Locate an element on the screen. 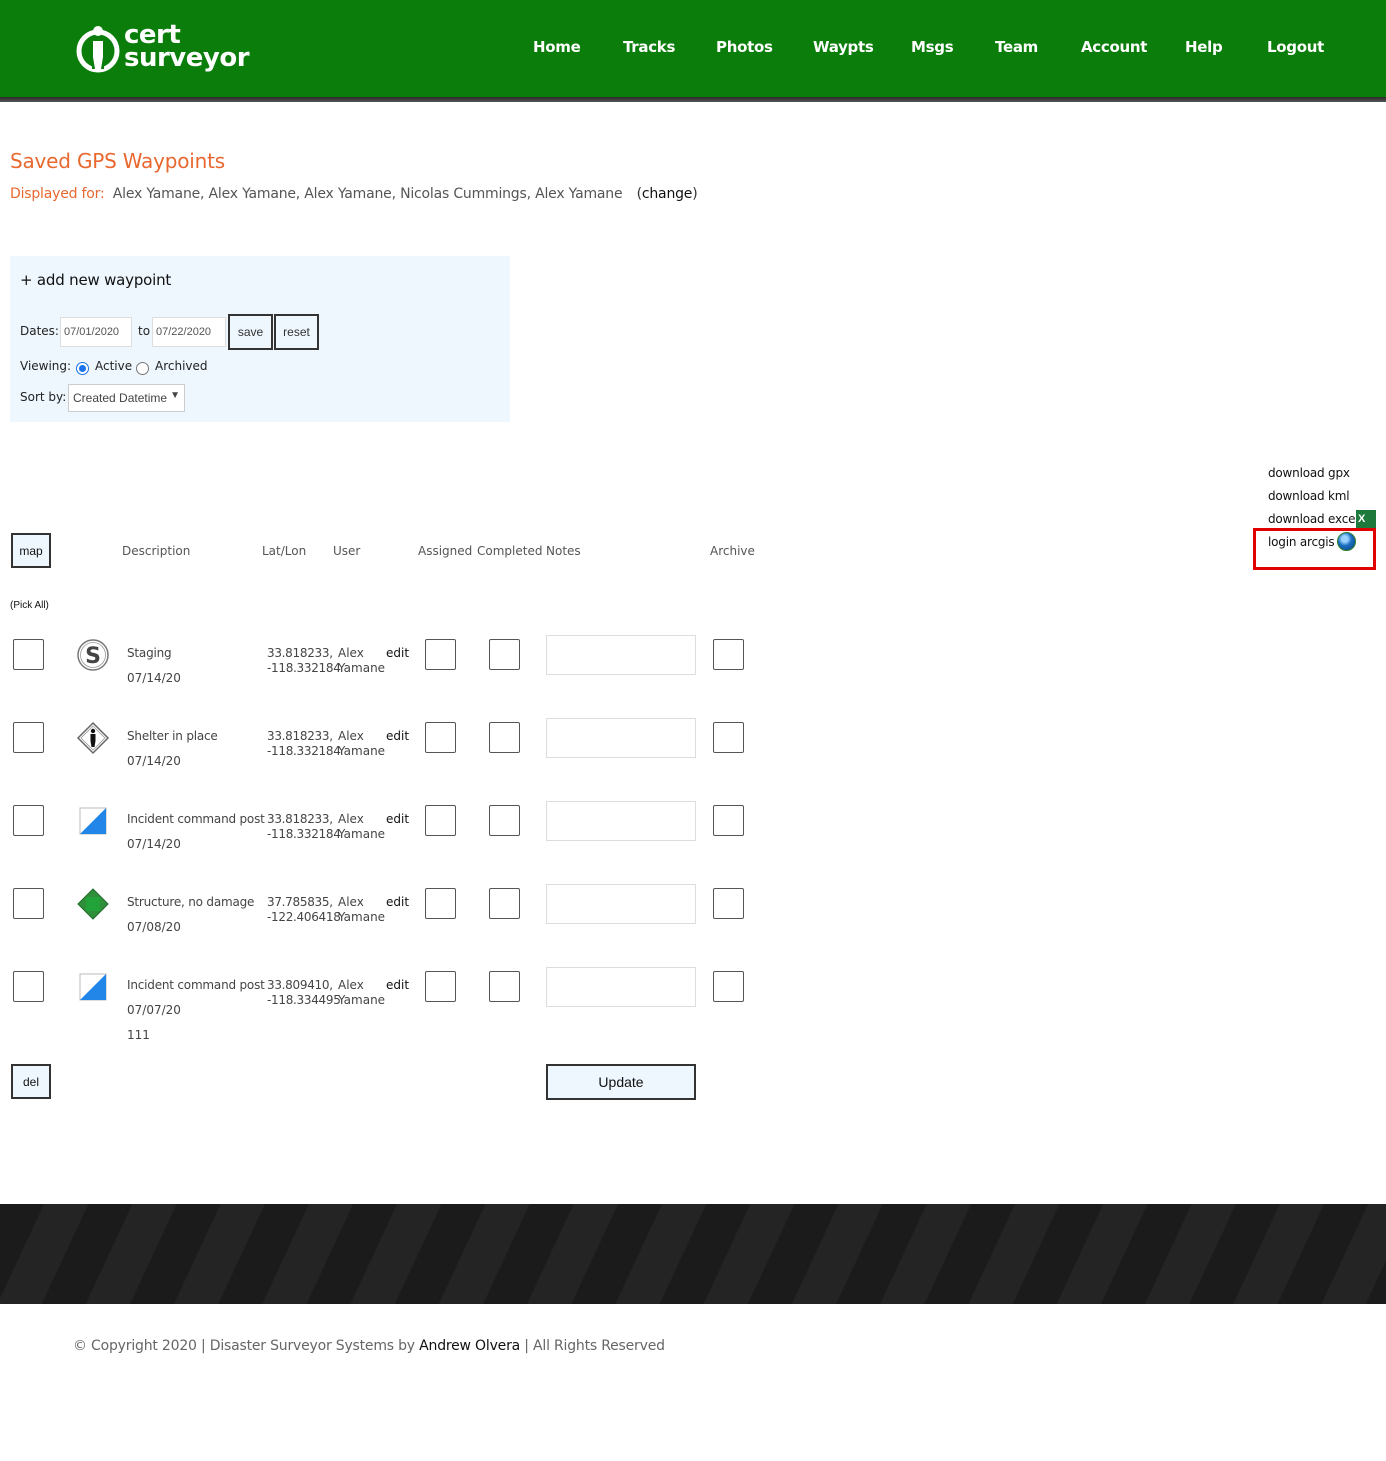  active-radio is located at coordinates (82, 368).